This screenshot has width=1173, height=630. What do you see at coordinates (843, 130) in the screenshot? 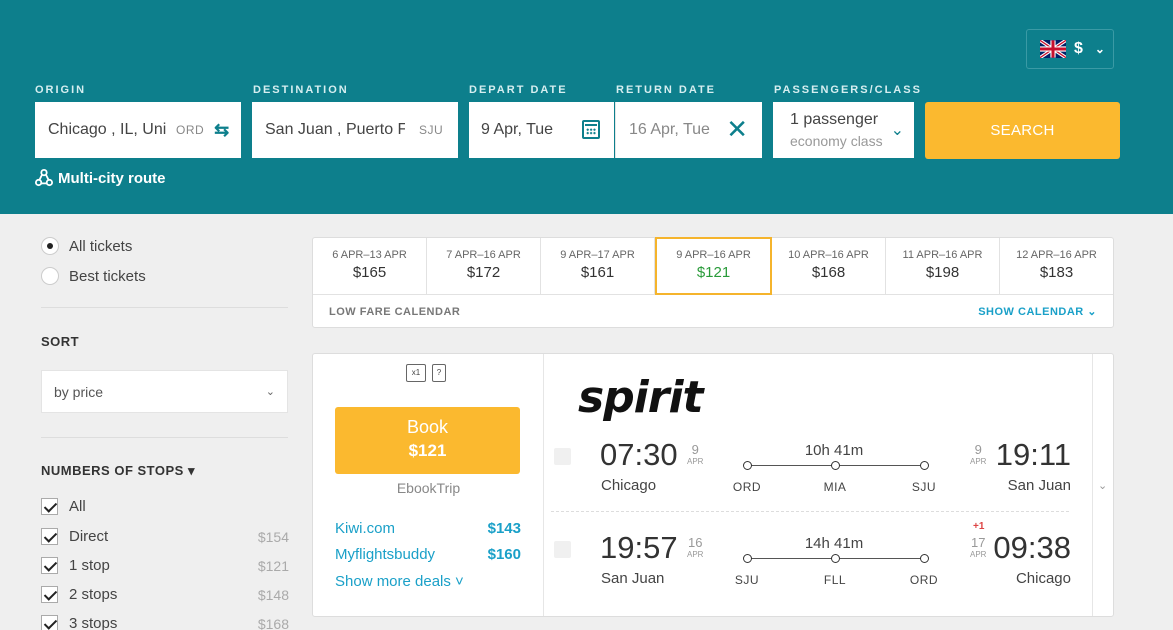
I see `passengers-field: 1 passenger economy class ⌄` at bounding box center [843, 130].